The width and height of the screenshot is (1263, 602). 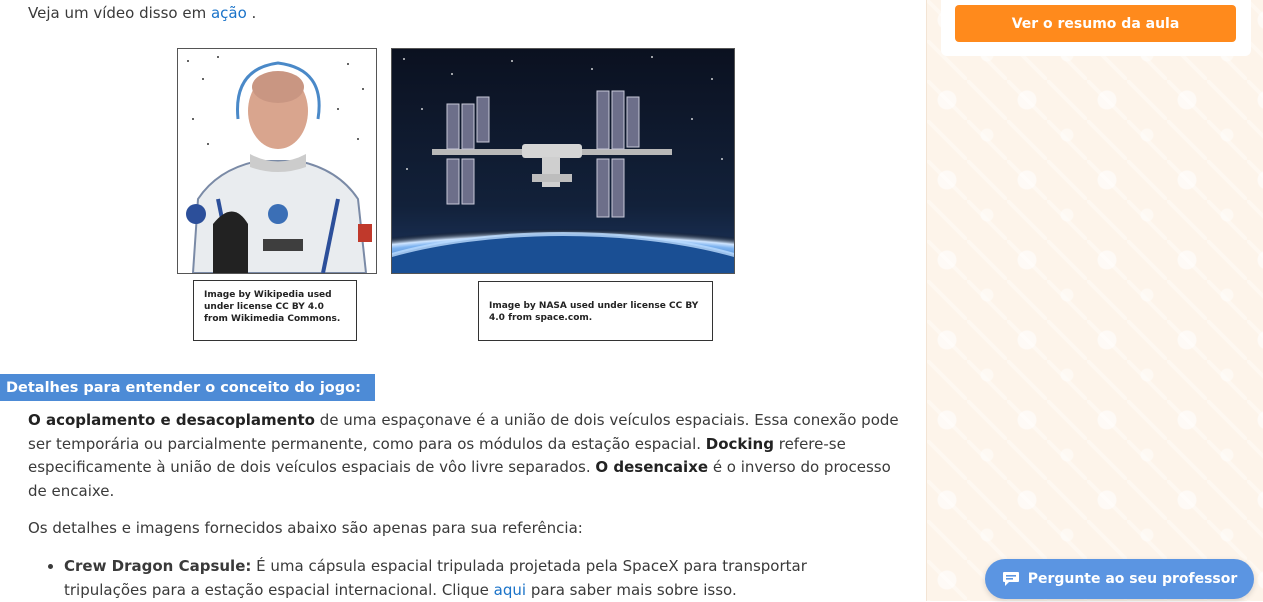 What do you see at coordinates (510, 590) in the screenshot?
I see `more-info-link: aqui` at bounding box center [510, 590].